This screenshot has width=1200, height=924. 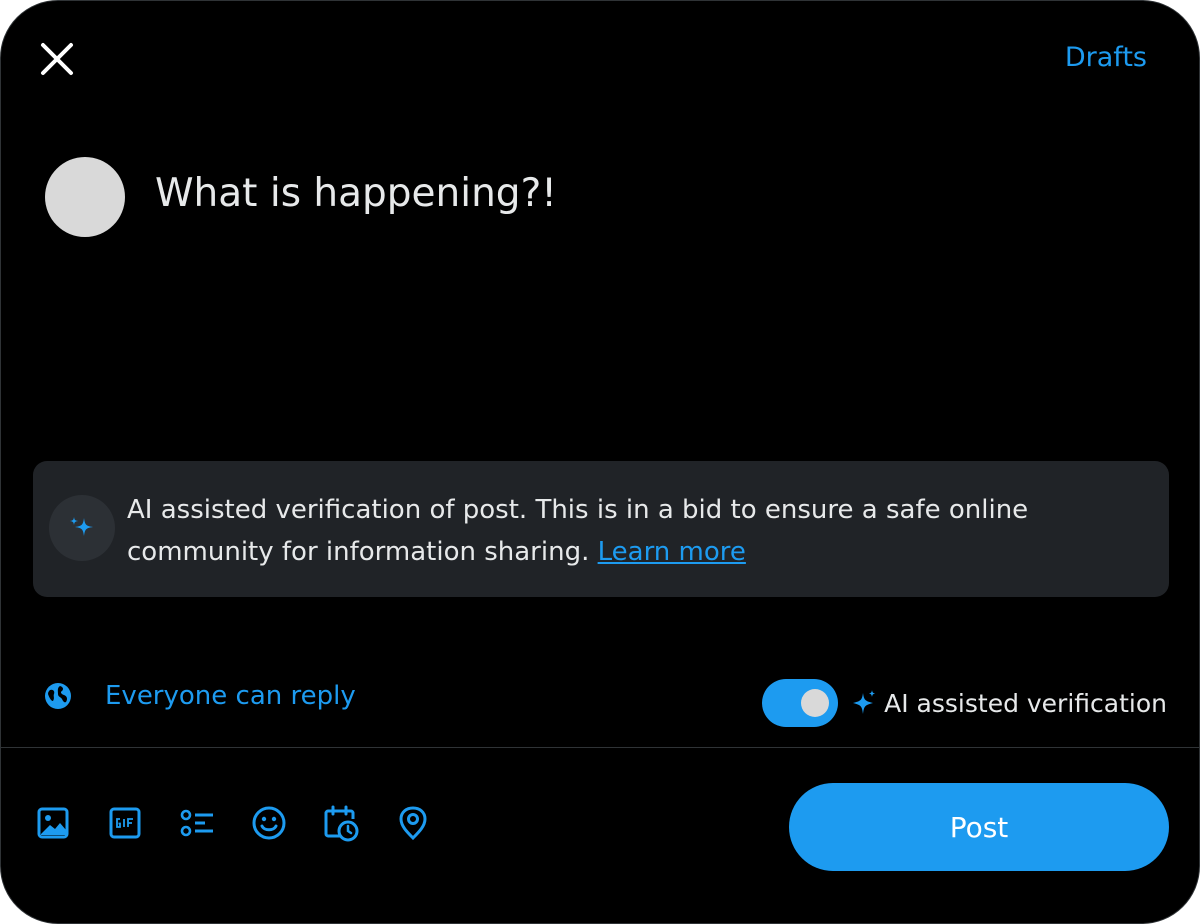 I want to click on close-icon, so click(x=57, y=59).